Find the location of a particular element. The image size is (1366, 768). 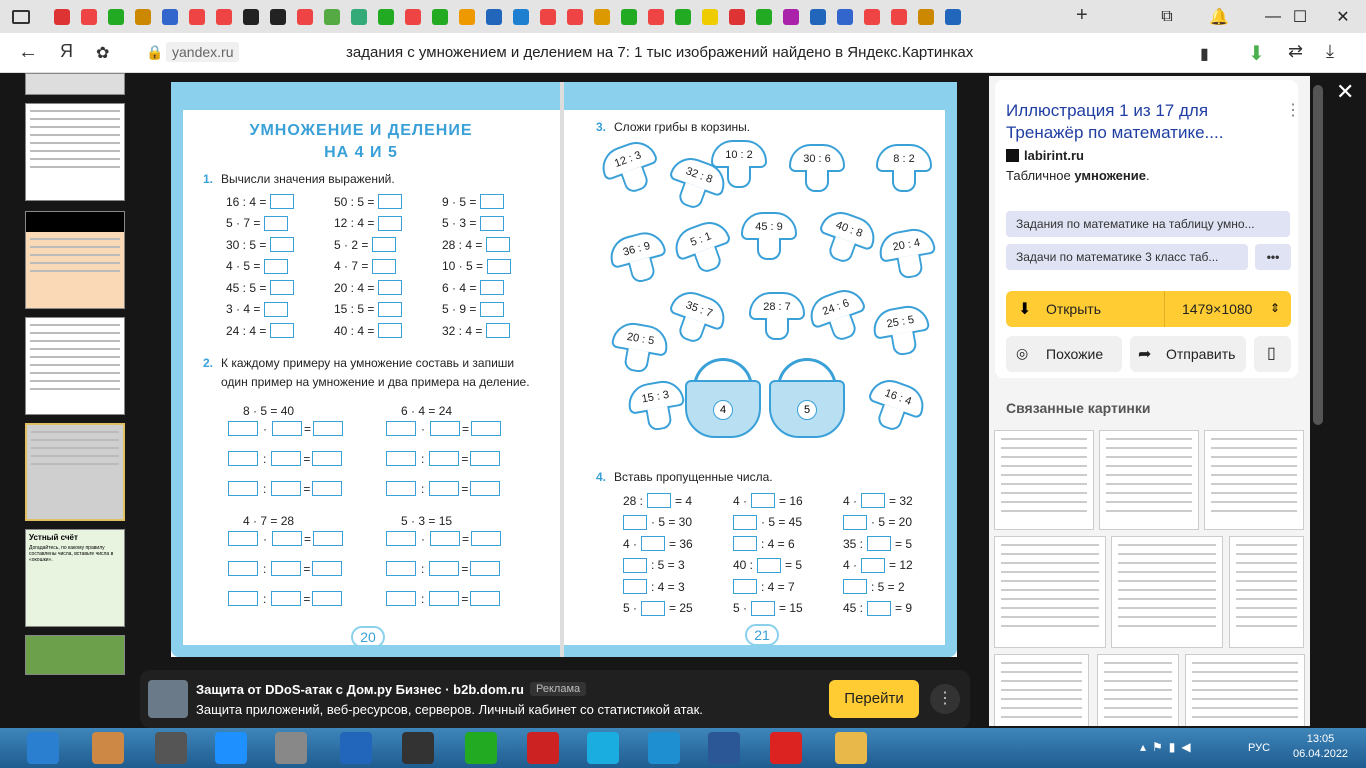

yandex-logo-icon: Я is located at coordinates (66, 51).